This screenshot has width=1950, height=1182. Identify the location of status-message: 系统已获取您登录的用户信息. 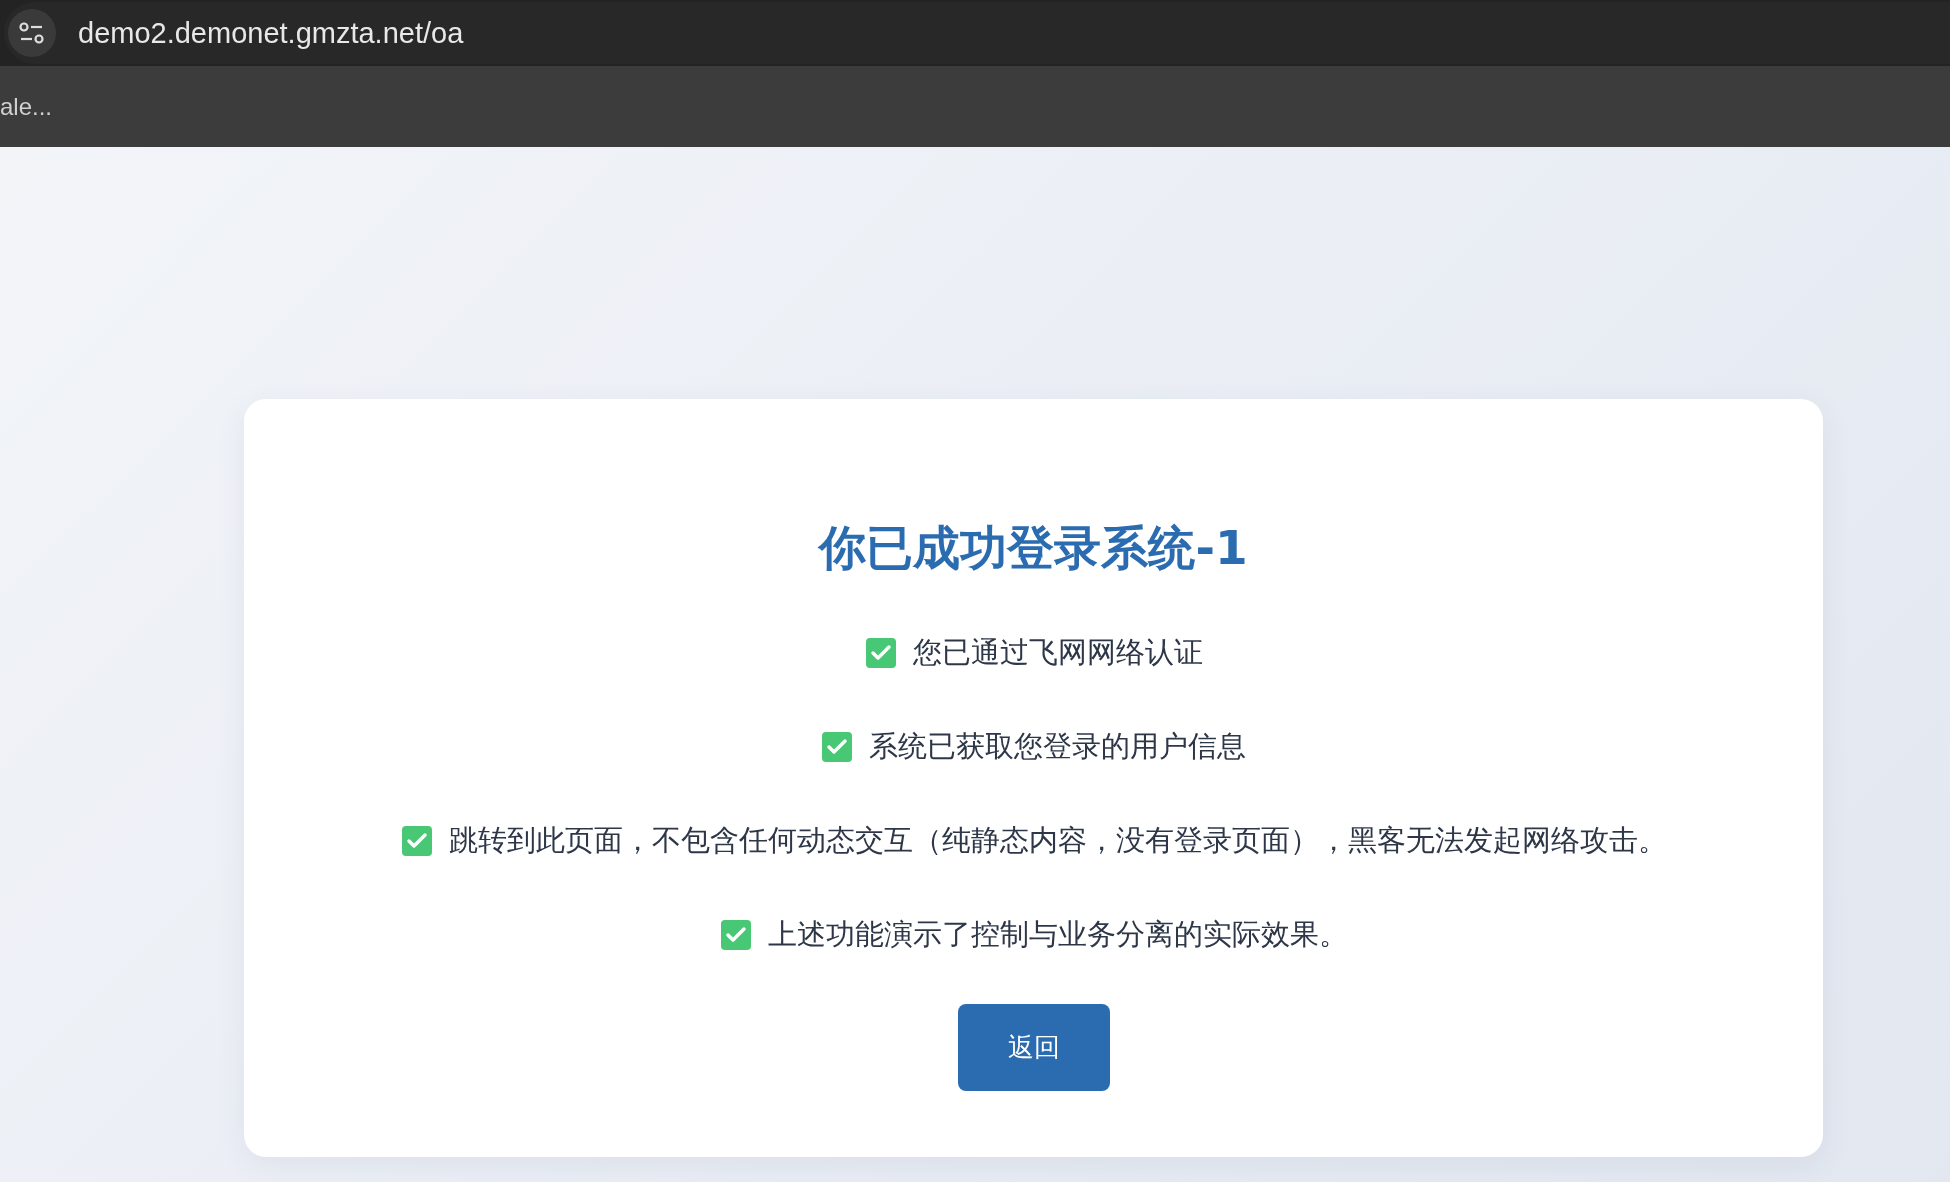
(1057, 746).